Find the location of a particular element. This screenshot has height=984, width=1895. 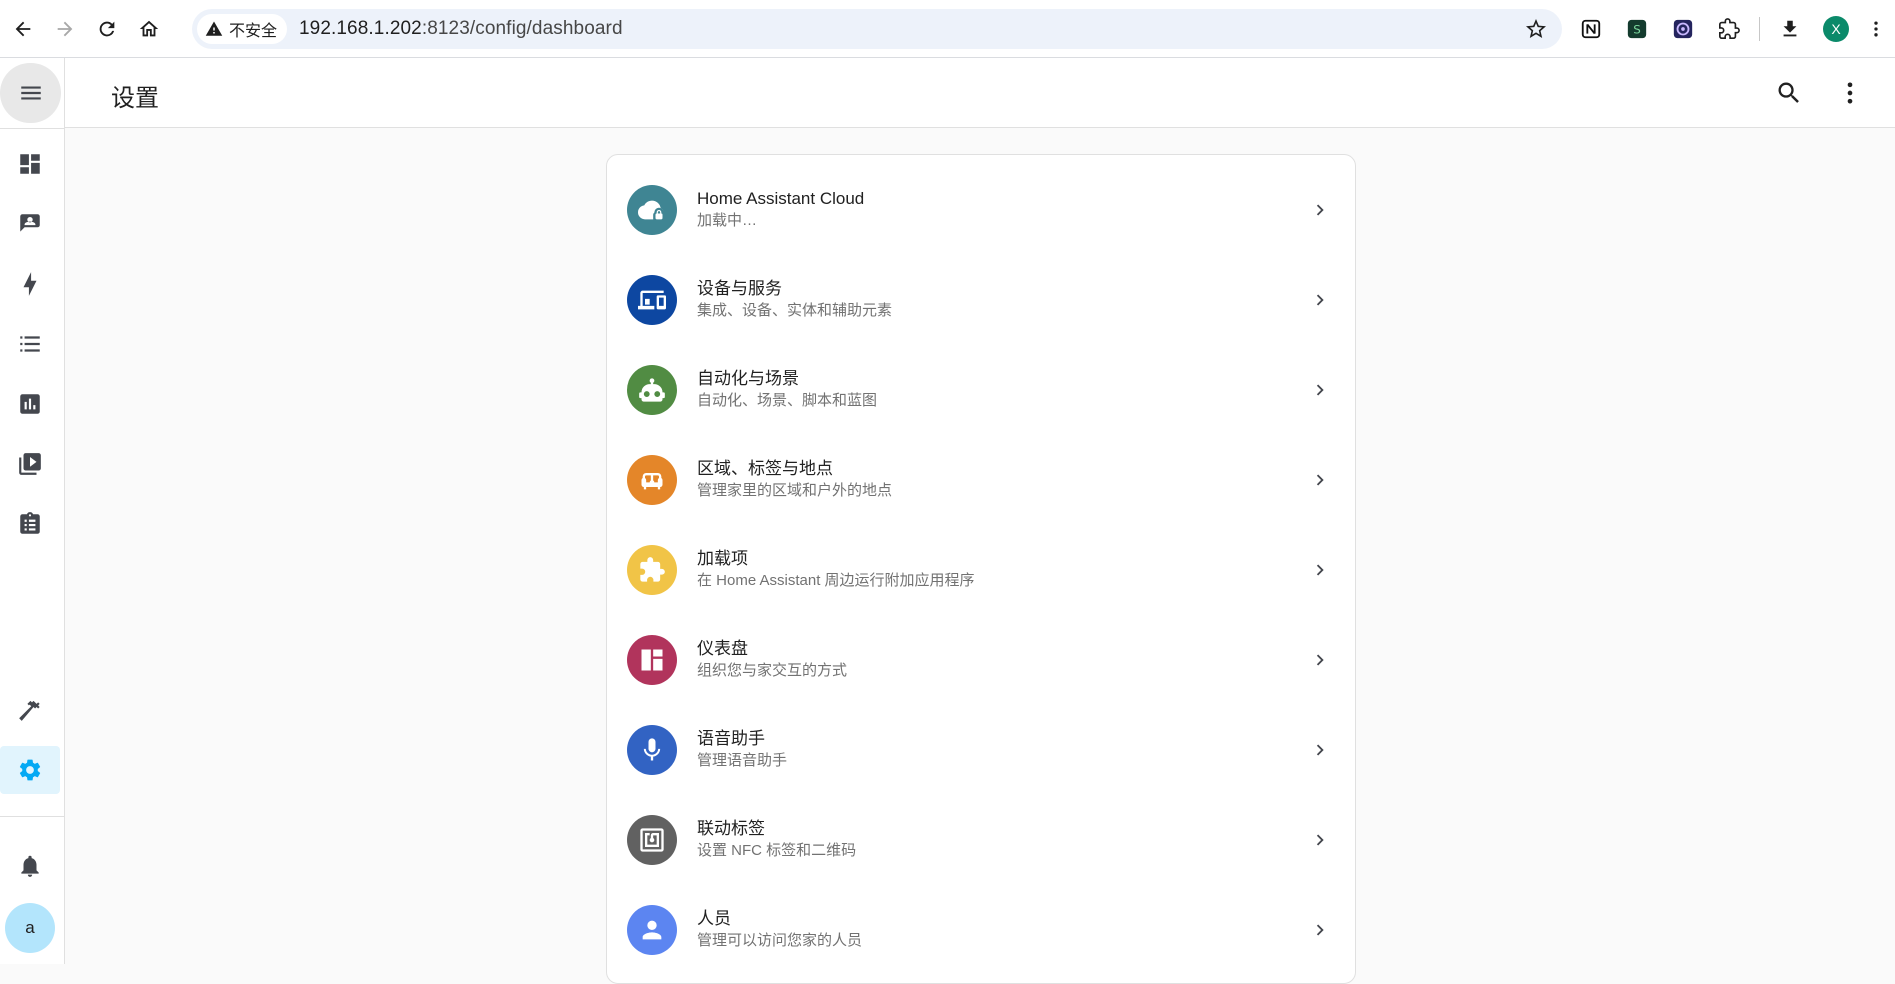

arrow-right-icon is located at coordinates (65, 28).